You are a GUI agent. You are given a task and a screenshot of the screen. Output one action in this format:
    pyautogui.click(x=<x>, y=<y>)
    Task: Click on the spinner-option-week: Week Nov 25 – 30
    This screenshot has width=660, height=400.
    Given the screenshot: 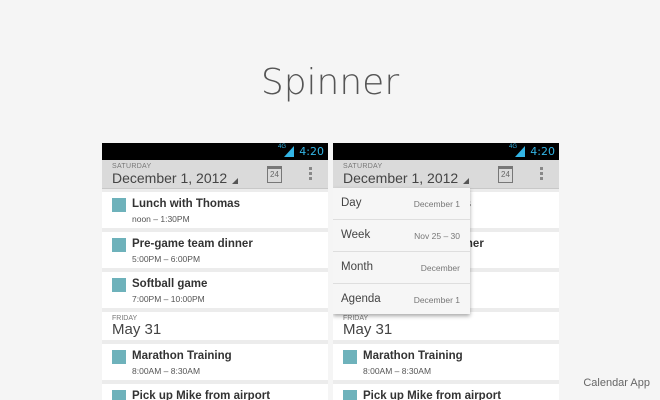 What is the action you would take?
    pyautogui.click(x=401, y=236)
    